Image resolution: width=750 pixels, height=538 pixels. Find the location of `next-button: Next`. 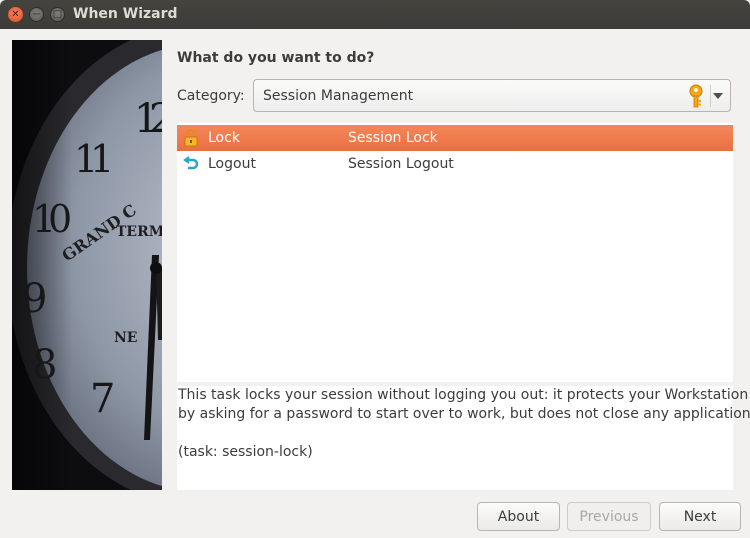

next-button: Next is located at coordinates (700, 516).